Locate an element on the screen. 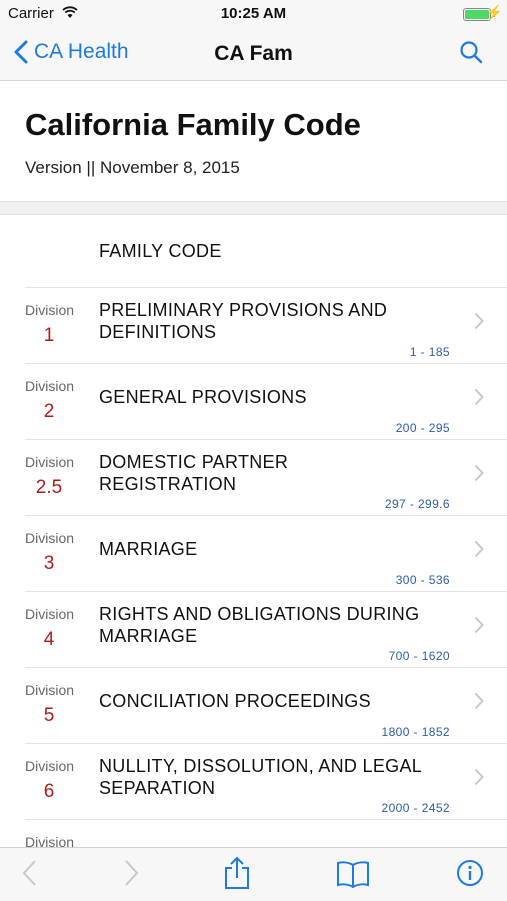 The width and height of the screenshot is (507, 901). bottom-toolbar is located at coordinates (253, 874).